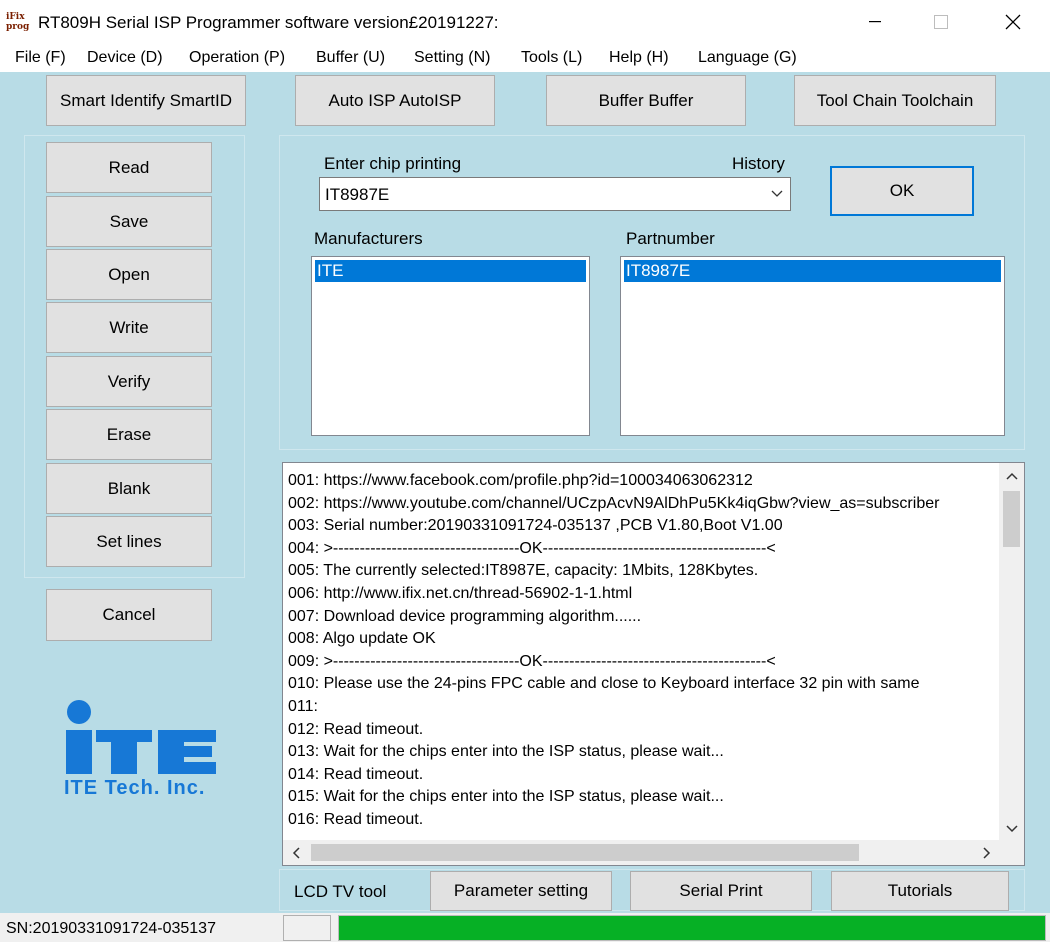 Image resolution: width=1050 pixels, height=942 pixels. Describe the element at coordinates (721, 891) in the screenshot. I see `serial-print-button: Serial Print` at that location.